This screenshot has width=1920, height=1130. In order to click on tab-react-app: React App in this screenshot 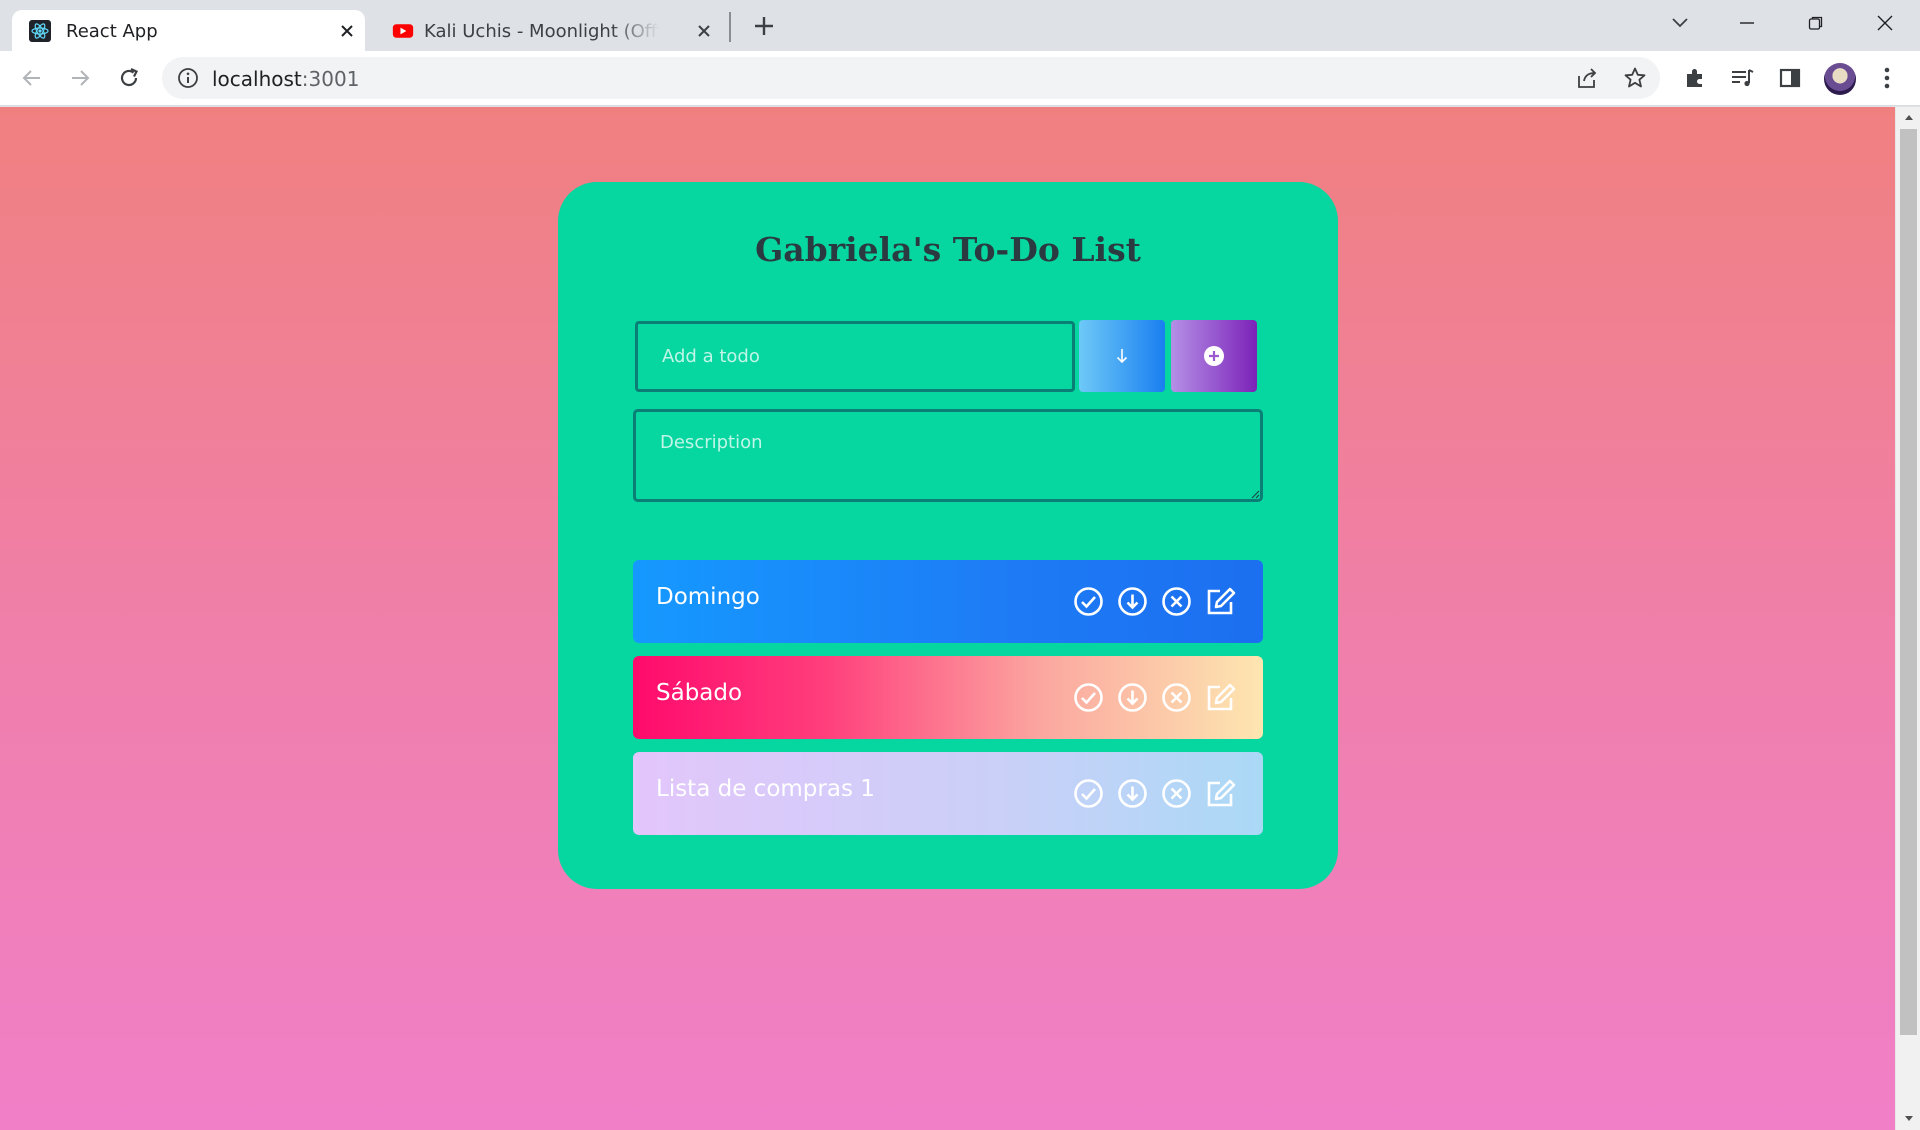, I will do `click(188, 30)`.